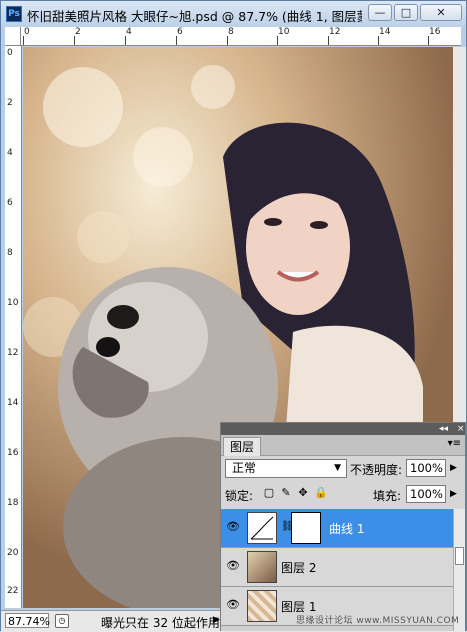  I want to click on panel-tabs: 图层 ▾≡, so click(343, 445).